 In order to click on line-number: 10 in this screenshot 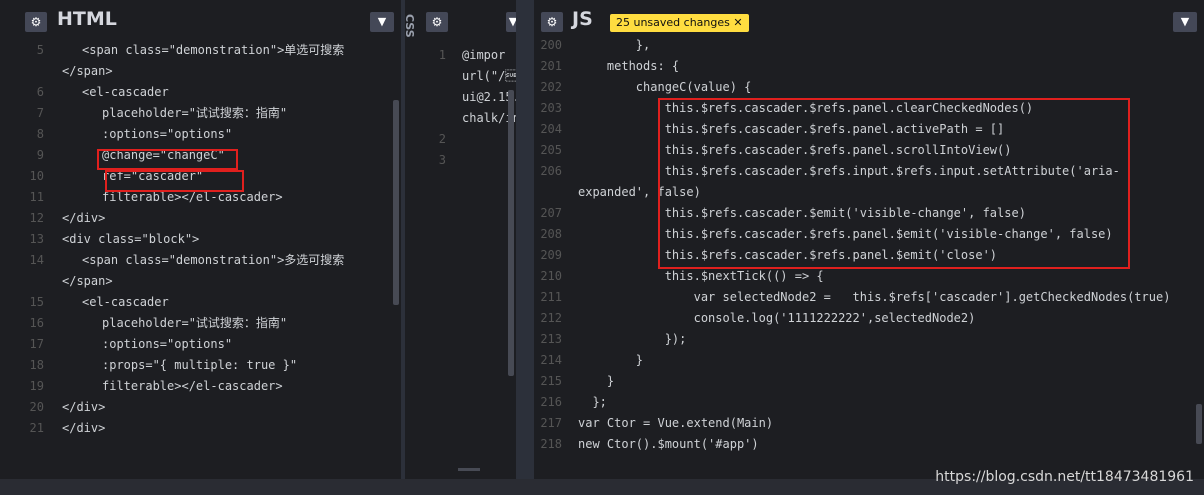, I will do `click(36, 176)`.